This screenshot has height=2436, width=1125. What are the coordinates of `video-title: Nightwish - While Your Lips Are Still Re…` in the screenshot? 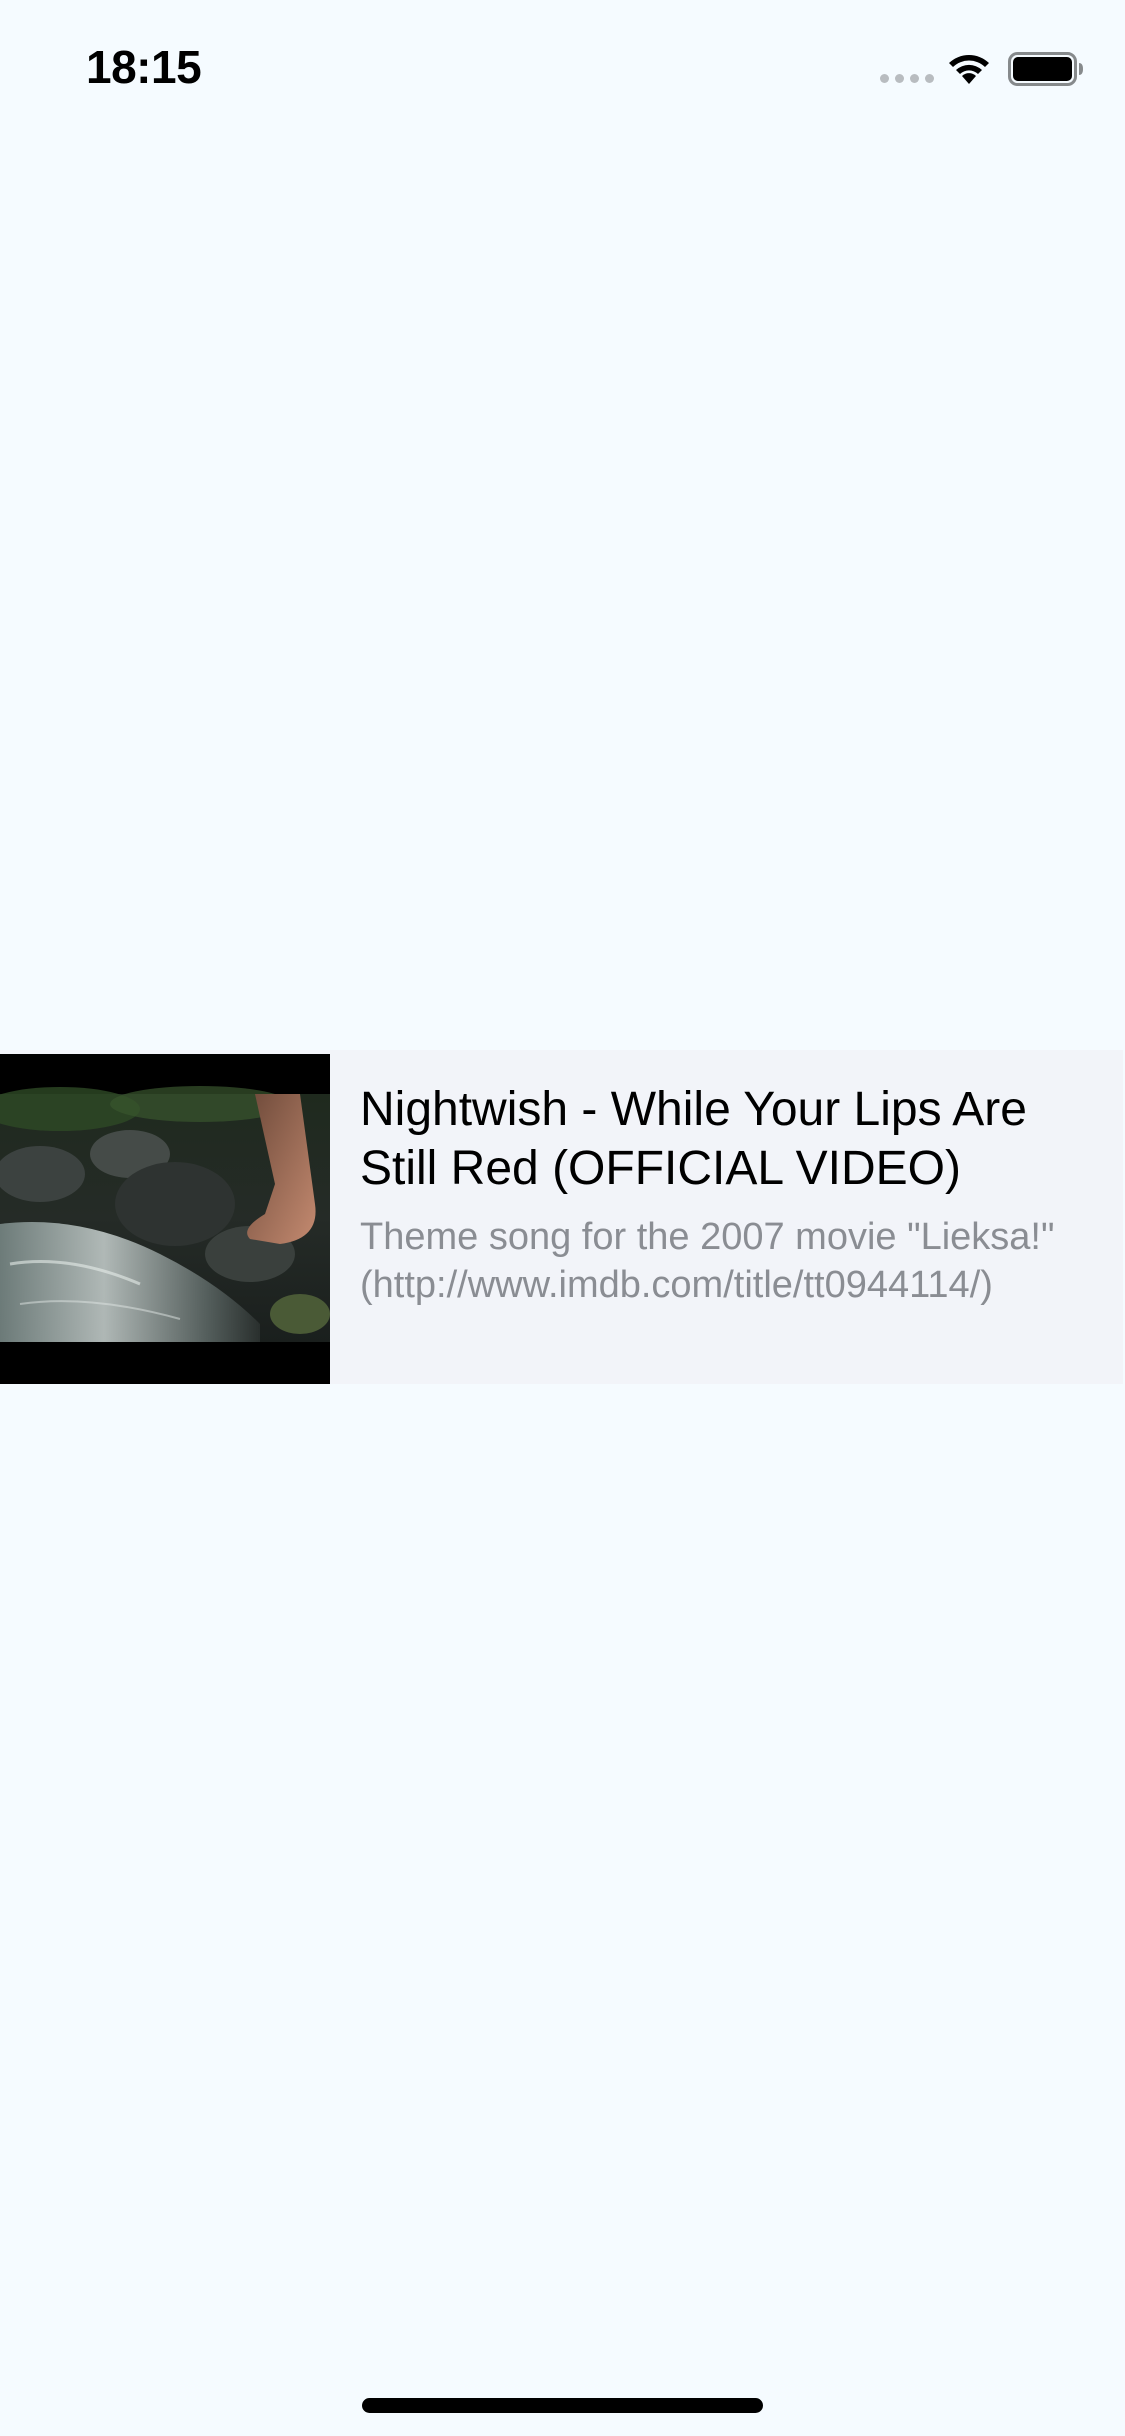 It's located at (693, 1139).